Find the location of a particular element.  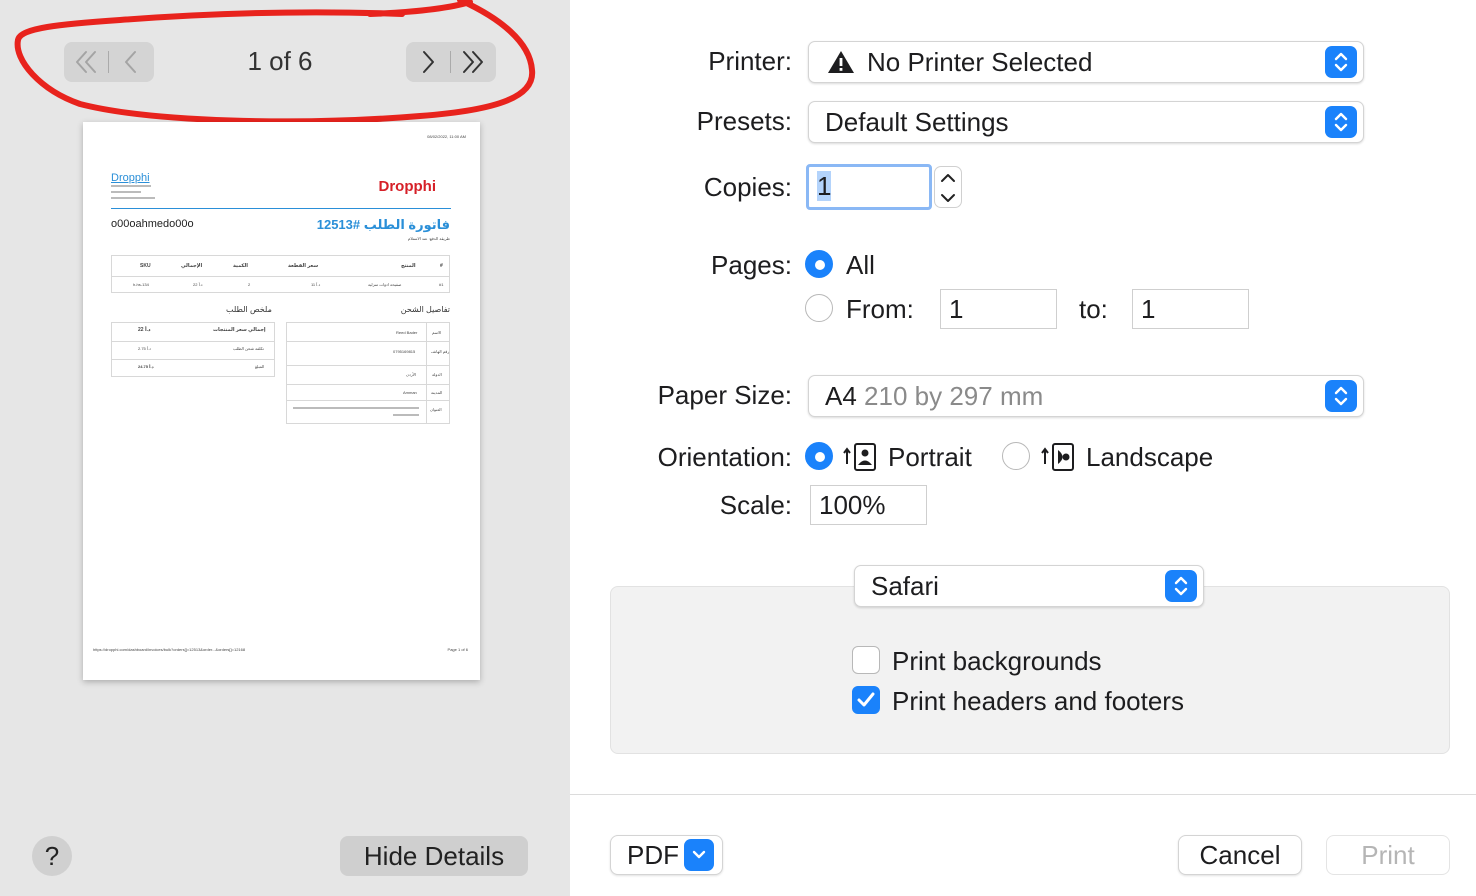

printer-label: Printer: is located at coordinates (750, 61).